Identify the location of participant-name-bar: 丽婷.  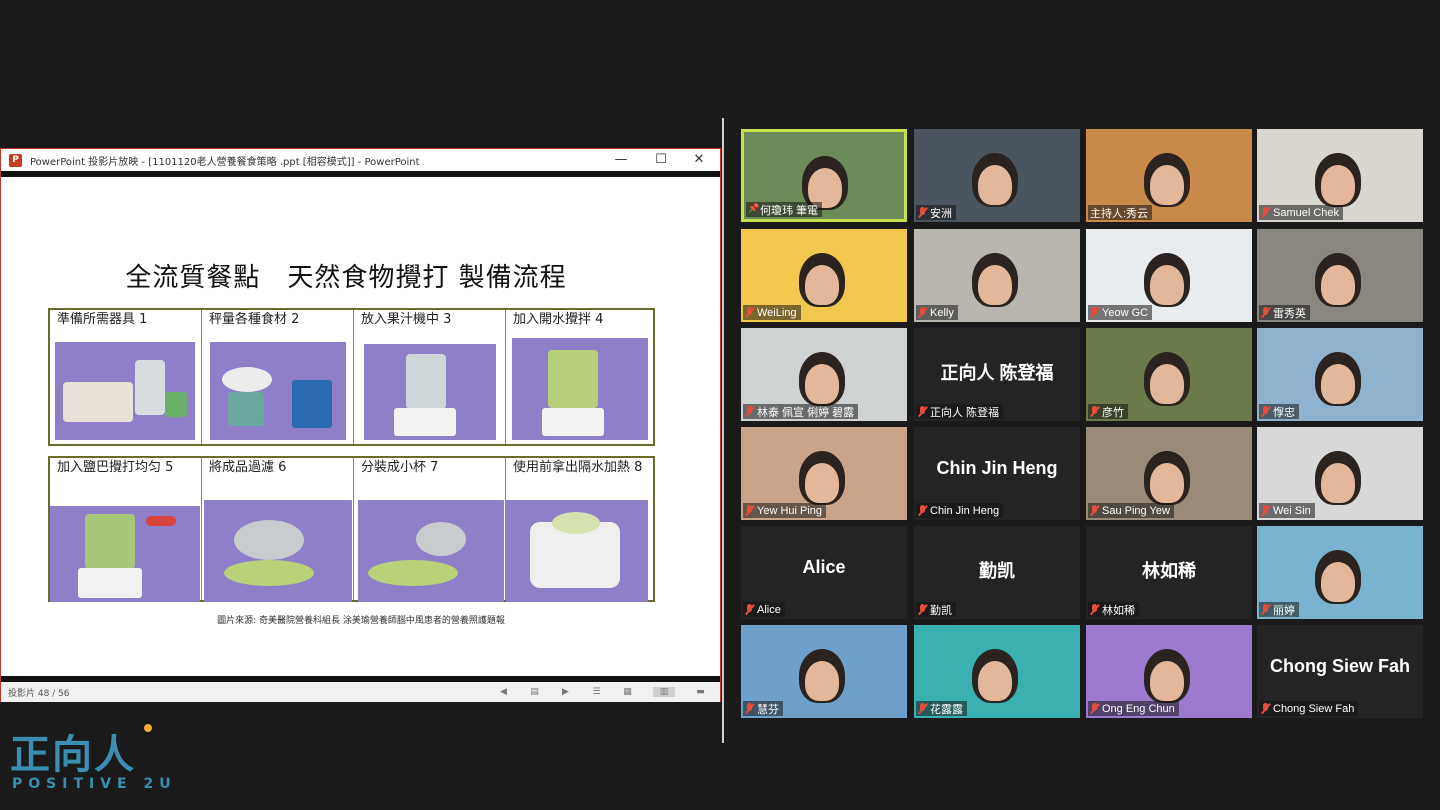
(1279, 609).